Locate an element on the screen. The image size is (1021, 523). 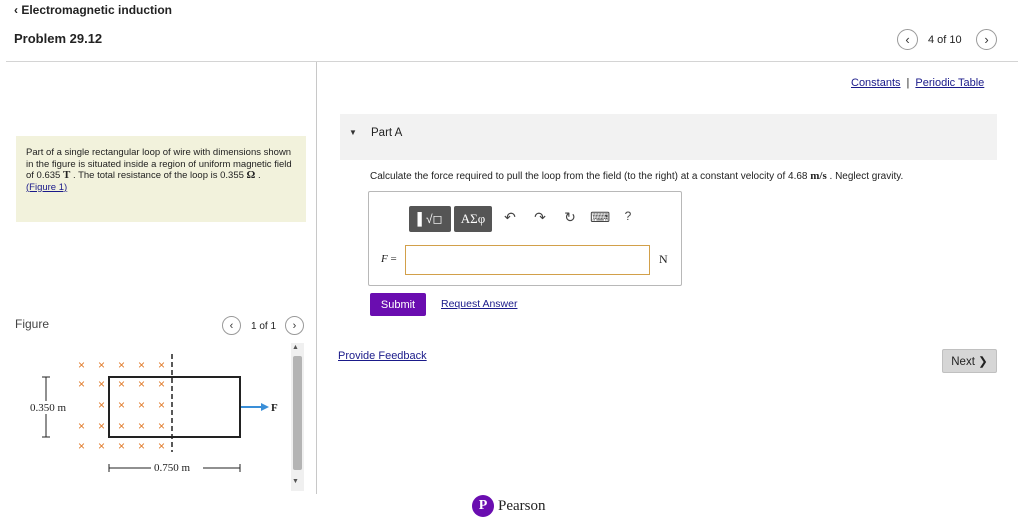
figure-next-button: › is located at coordinates (294, 325).